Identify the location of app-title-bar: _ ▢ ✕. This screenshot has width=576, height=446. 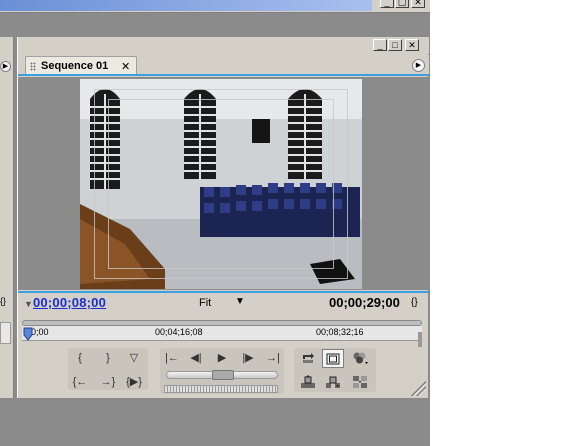
(215, 6).